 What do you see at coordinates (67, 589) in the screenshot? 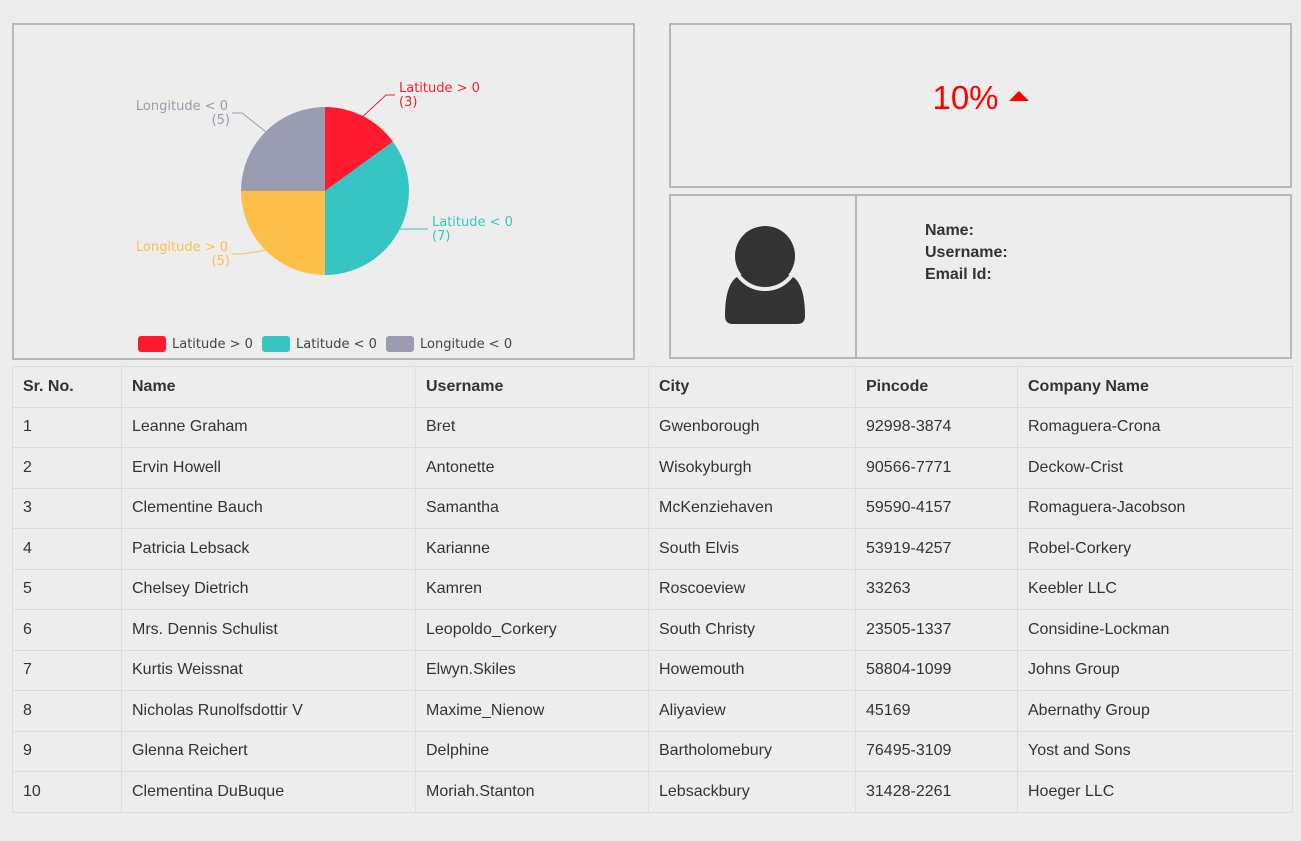
I see `cell-sr-no: 5` at bounding box center [67, 589].